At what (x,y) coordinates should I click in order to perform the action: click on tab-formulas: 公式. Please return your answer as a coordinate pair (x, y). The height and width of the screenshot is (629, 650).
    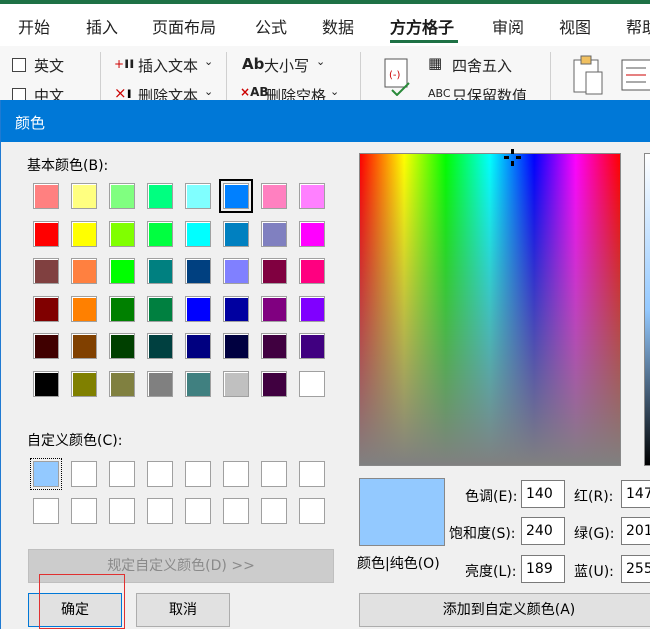
    Looking at the image, I should click on (271, 26).